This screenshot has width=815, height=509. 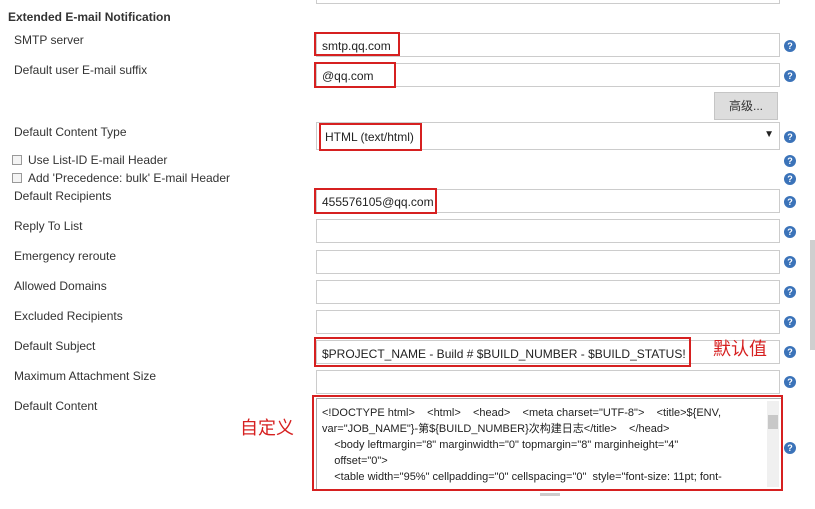 I want to click on allowed-domains-label: Allowed Domains, so click(x=60, y=286).